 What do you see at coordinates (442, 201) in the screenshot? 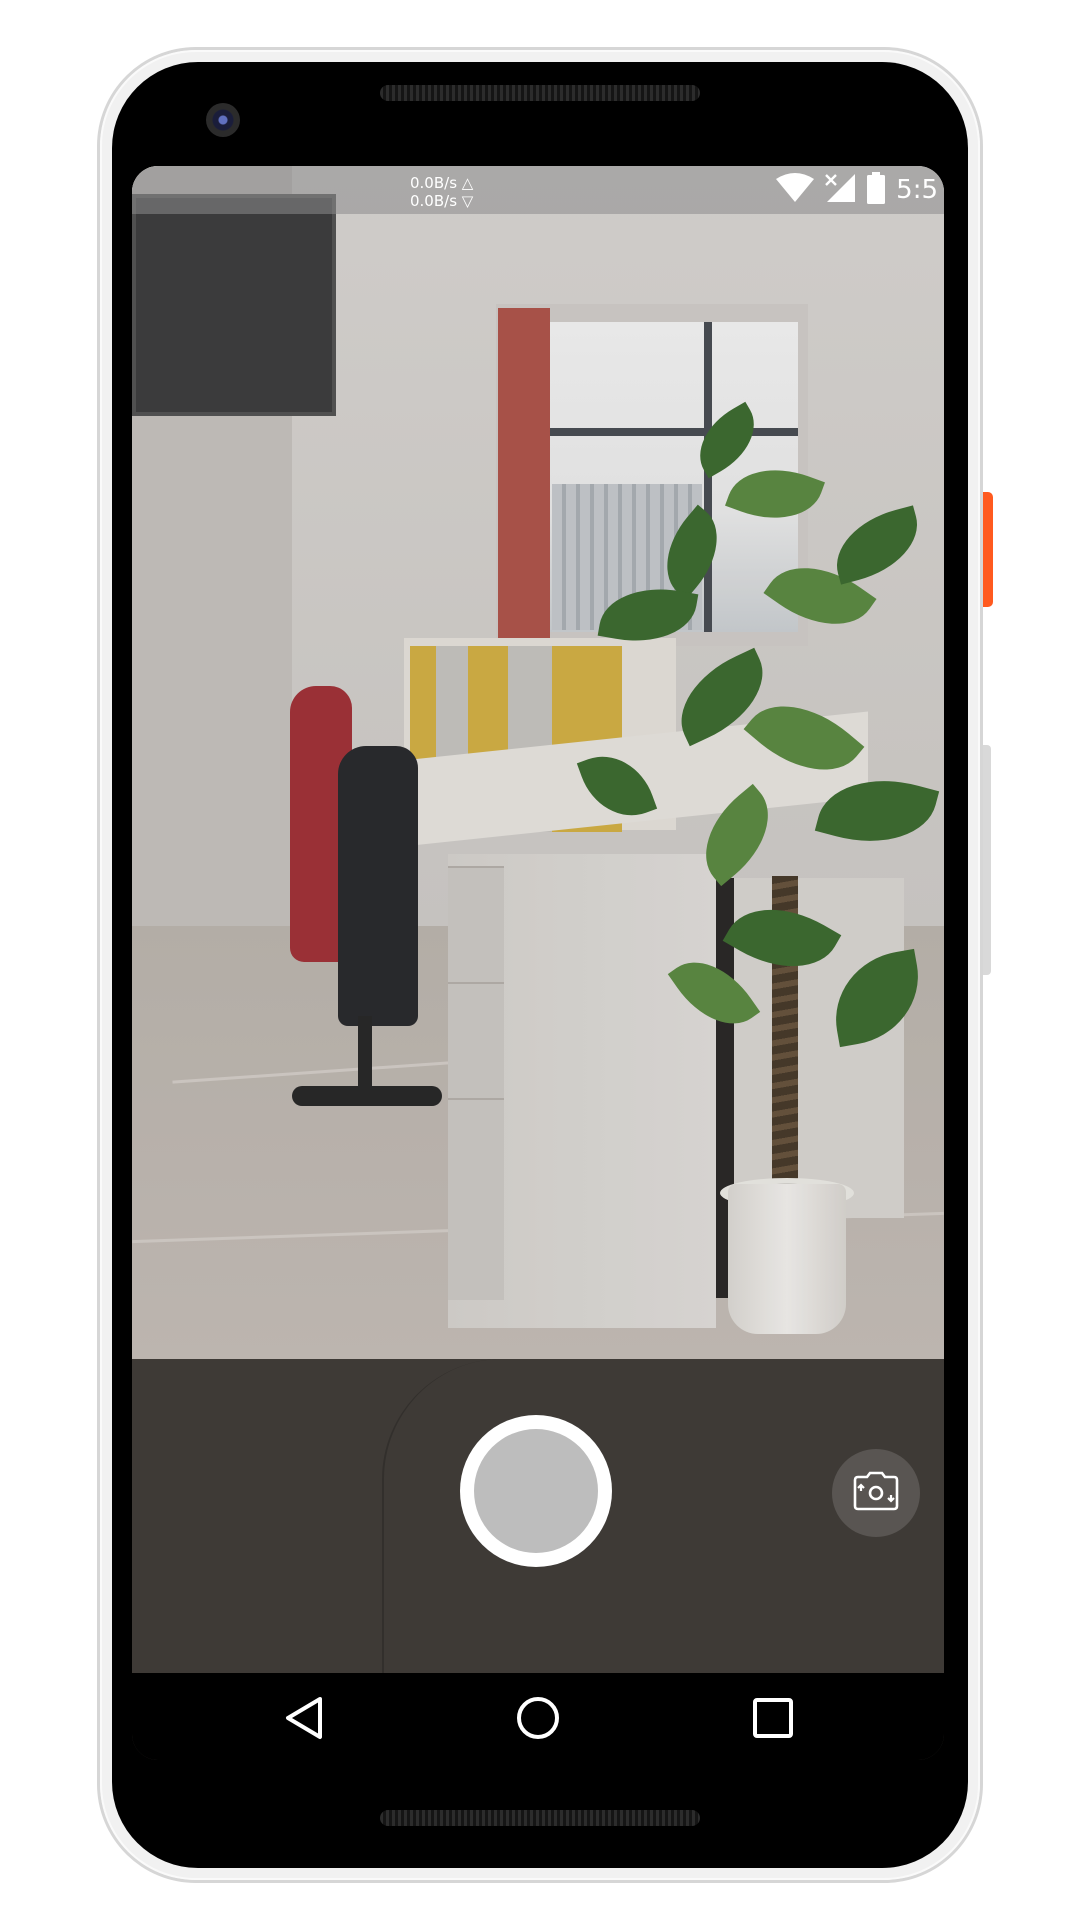
I see `download-speed: 0.0B/s ▽` at bounding box center [442, 201].